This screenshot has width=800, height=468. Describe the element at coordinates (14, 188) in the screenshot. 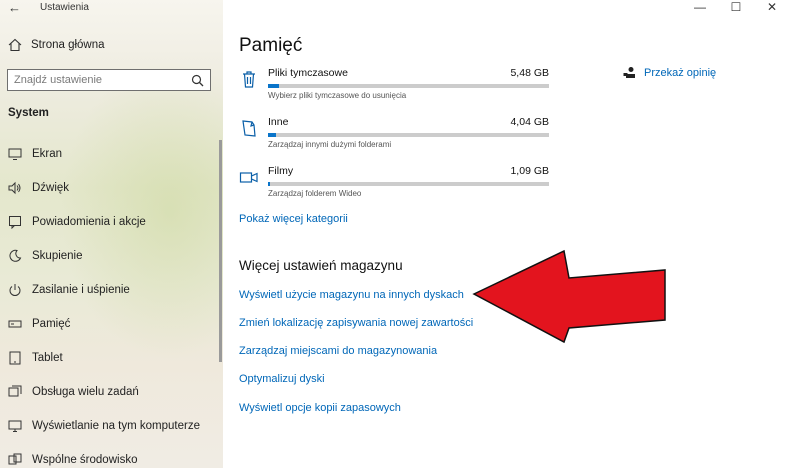

I see `speaker-icon` at that location.